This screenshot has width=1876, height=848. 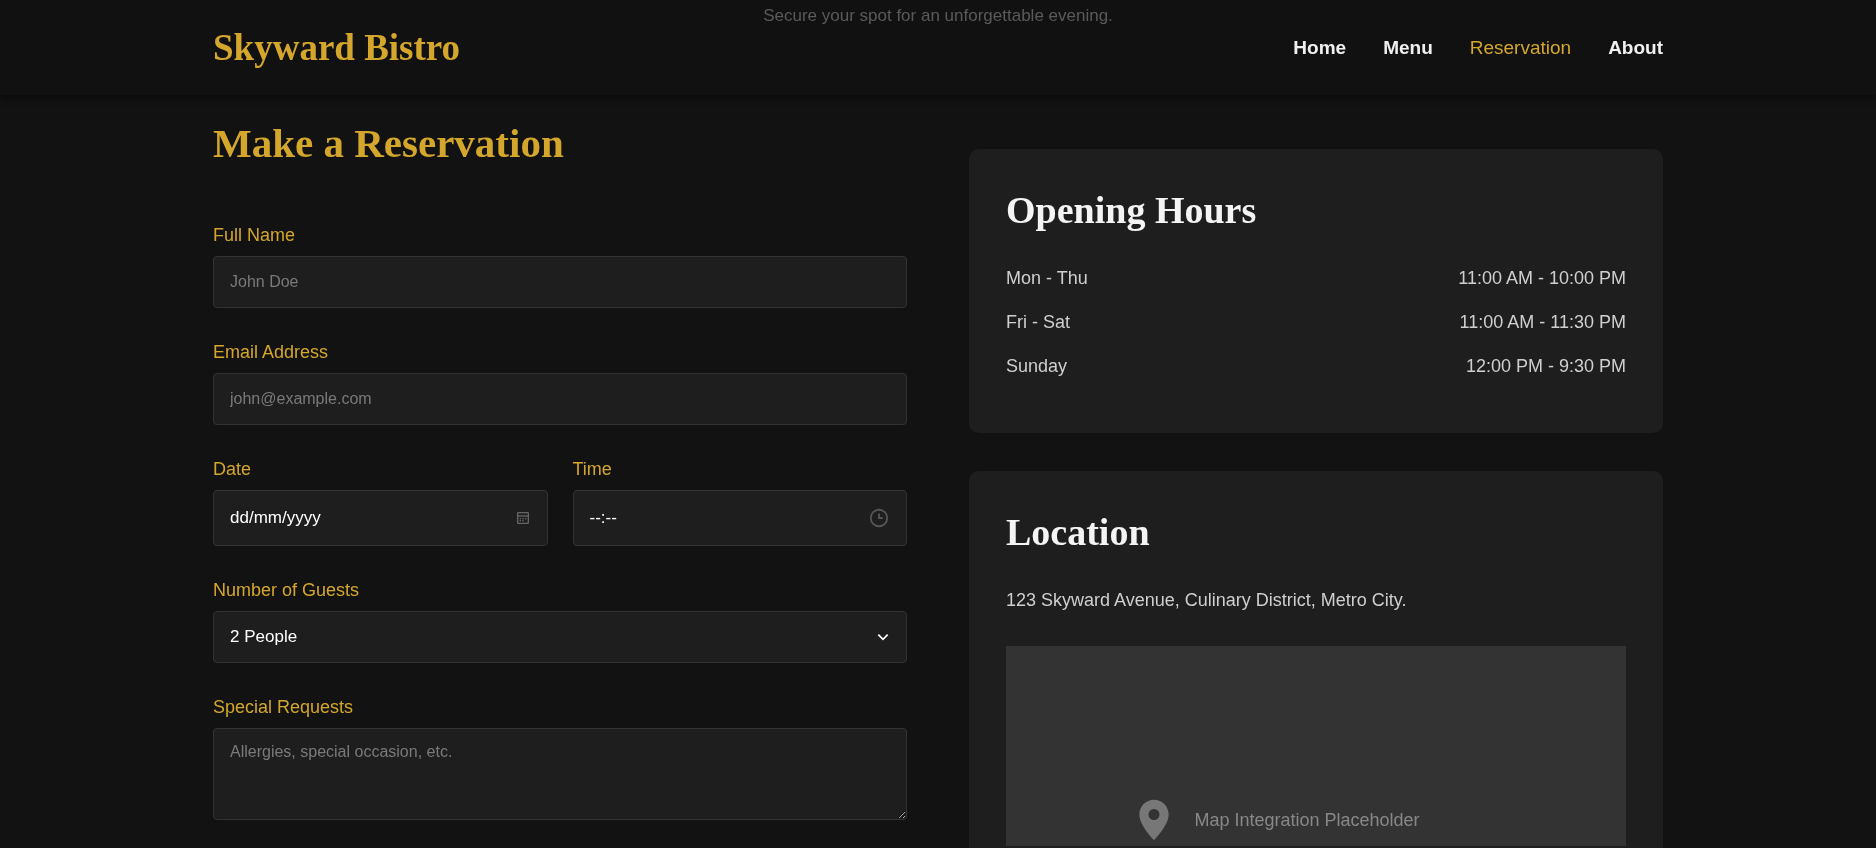 What do you see at coordinates (380, 518) in the screenshot?
I see `date-field: dd/mm/yyyy` at bounding box center [380, 518].